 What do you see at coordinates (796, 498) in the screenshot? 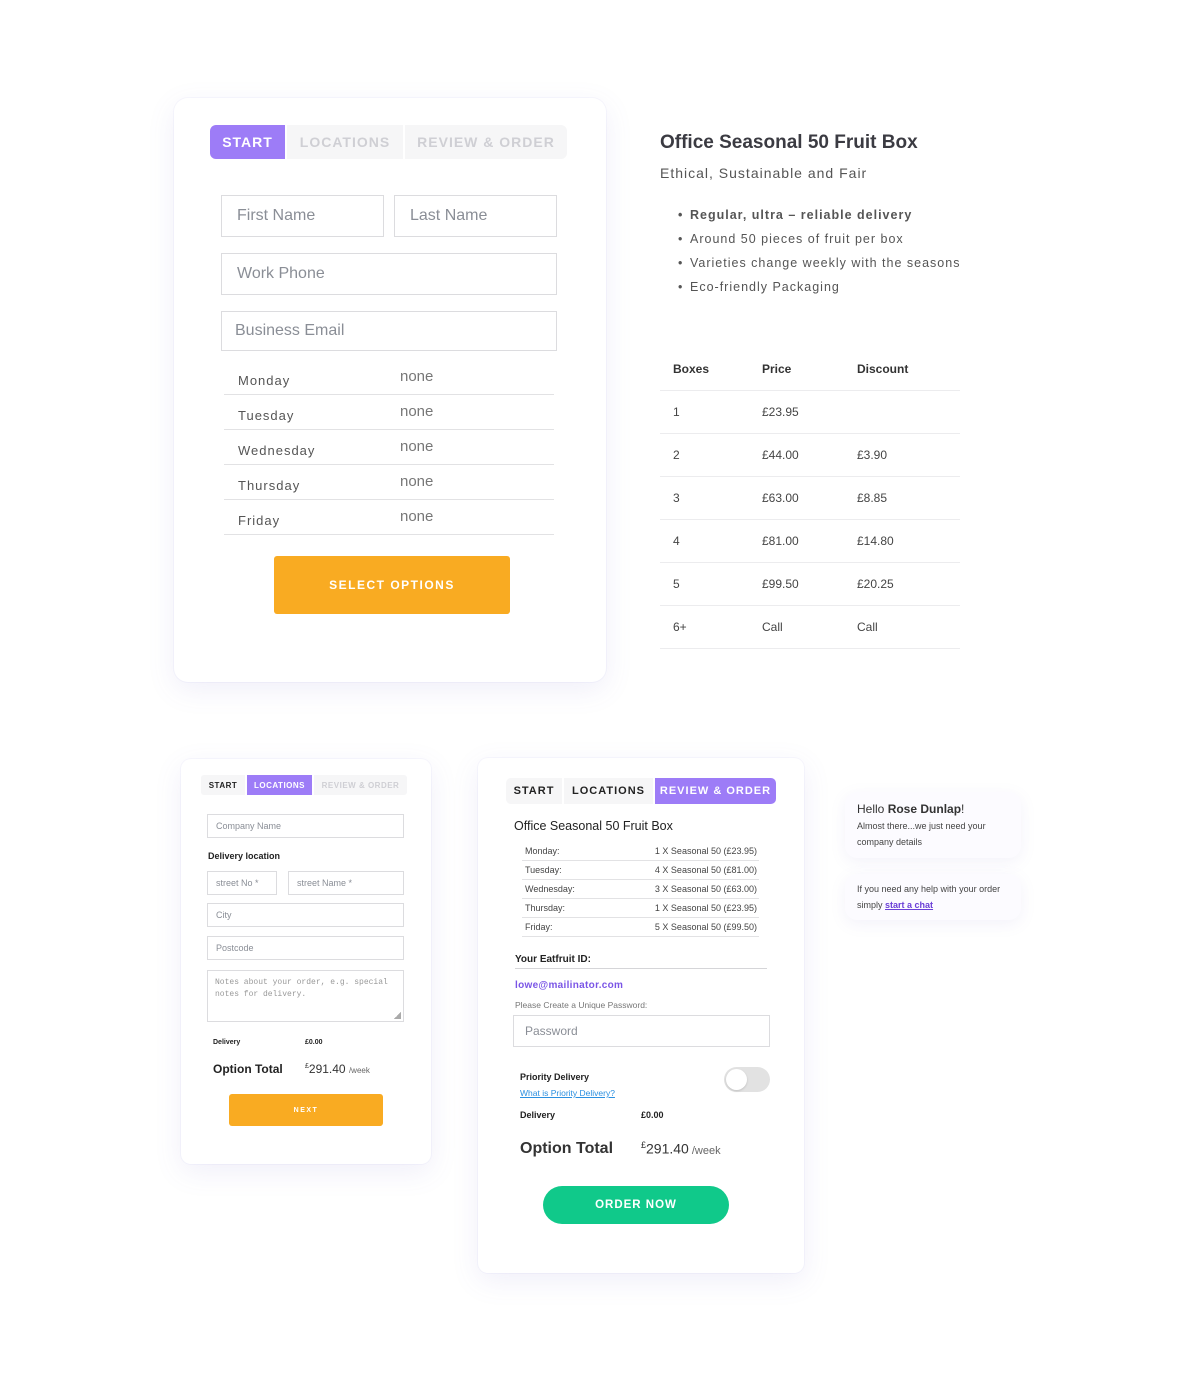
I see `cell-price: £63.00` at bounding box center [796, 498].